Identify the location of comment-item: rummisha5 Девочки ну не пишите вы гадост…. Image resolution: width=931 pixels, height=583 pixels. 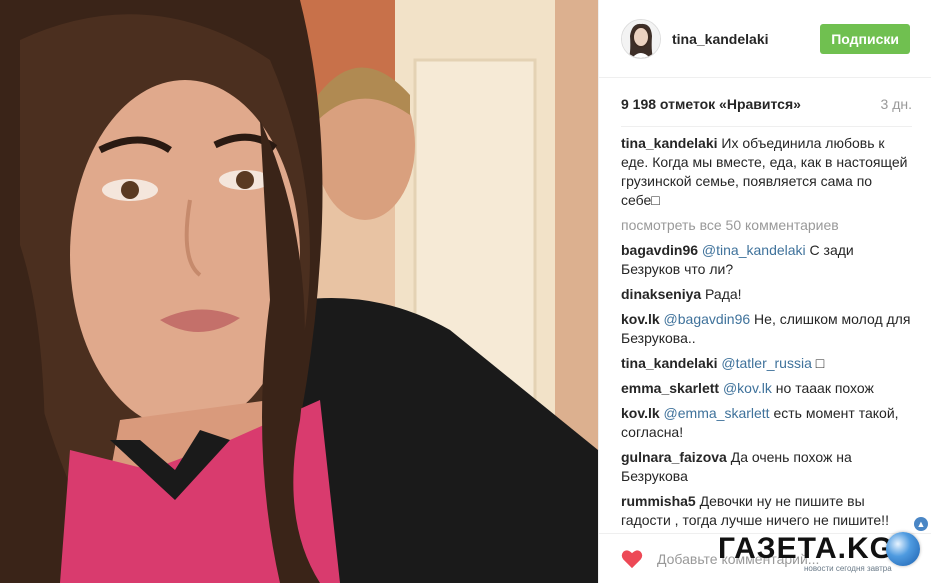
(767, 511).